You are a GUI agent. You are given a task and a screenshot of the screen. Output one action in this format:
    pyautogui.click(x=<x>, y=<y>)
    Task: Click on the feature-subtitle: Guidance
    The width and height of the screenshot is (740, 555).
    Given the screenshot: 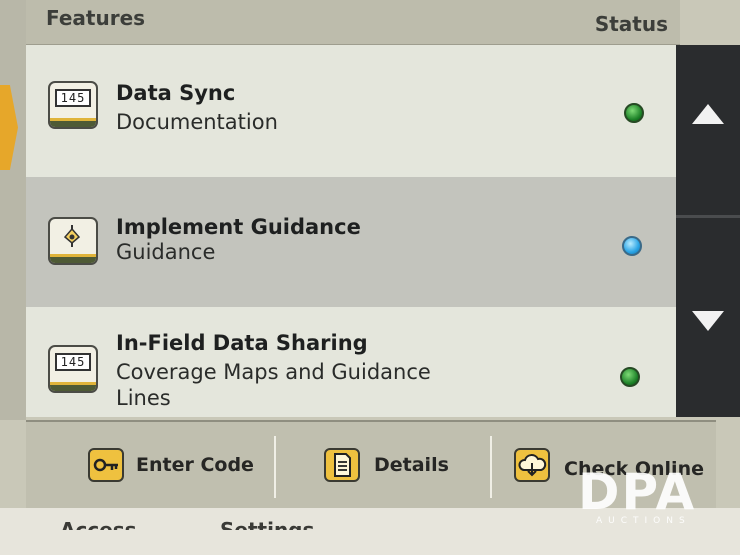 What is the action you would take?
    pyautogui.click(x=166, y=252)
    